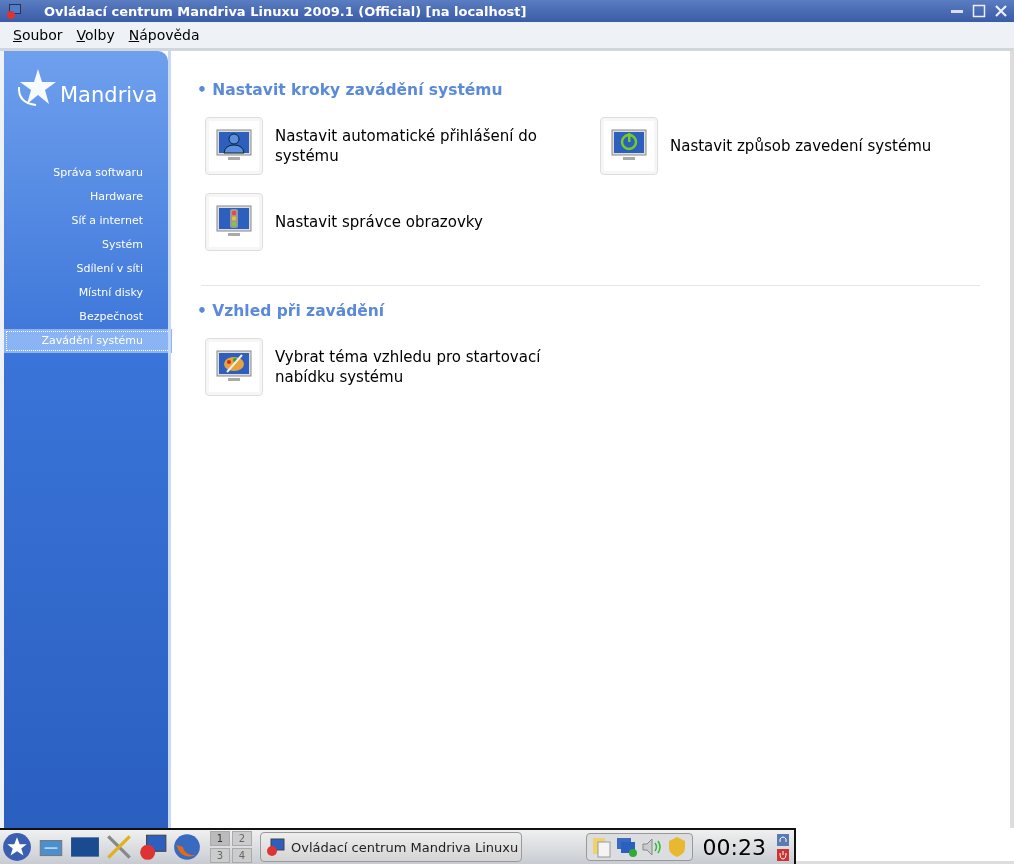 The image size is (1014, 864). I want to click on browser-icon, so click(187, 847).